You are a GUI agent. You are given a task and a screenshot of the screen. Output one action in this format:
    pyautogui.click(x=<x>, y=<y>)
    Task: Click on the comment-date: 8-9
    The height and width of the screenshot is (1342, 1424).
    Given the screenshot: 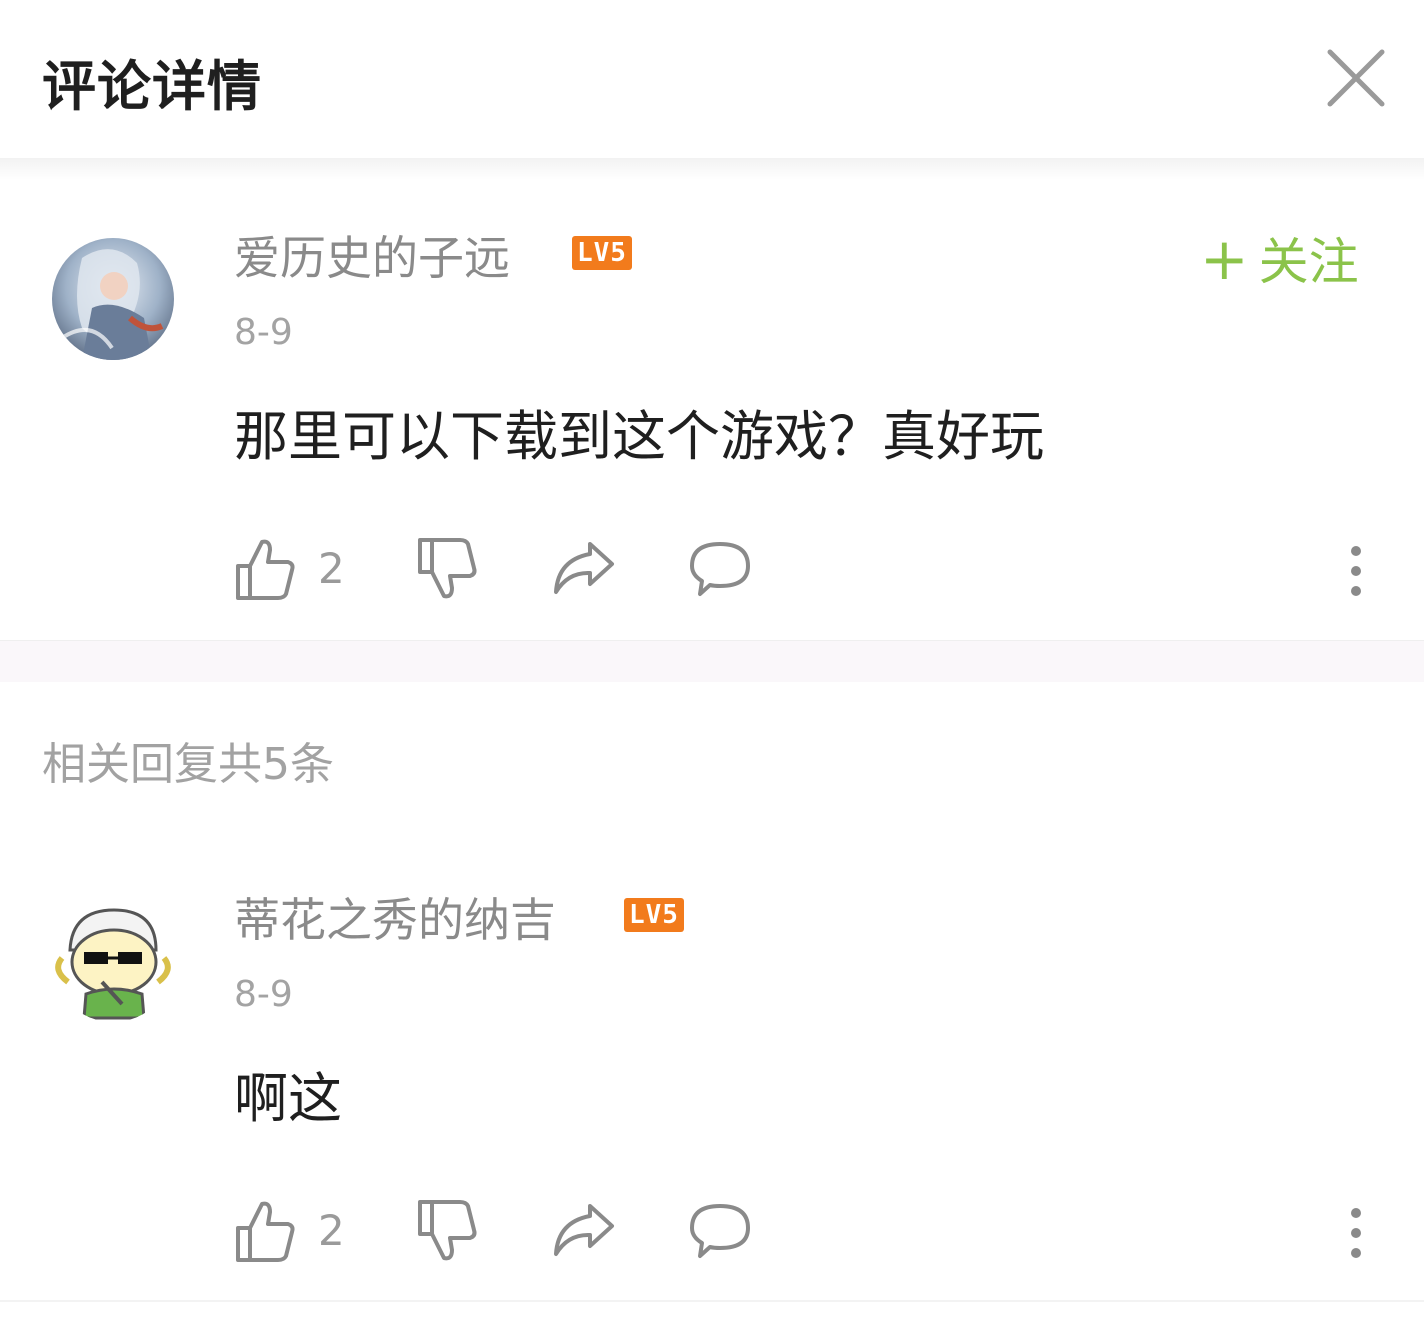 What is the action you would take?
    pyautogui.click(x=263, y=994)
    